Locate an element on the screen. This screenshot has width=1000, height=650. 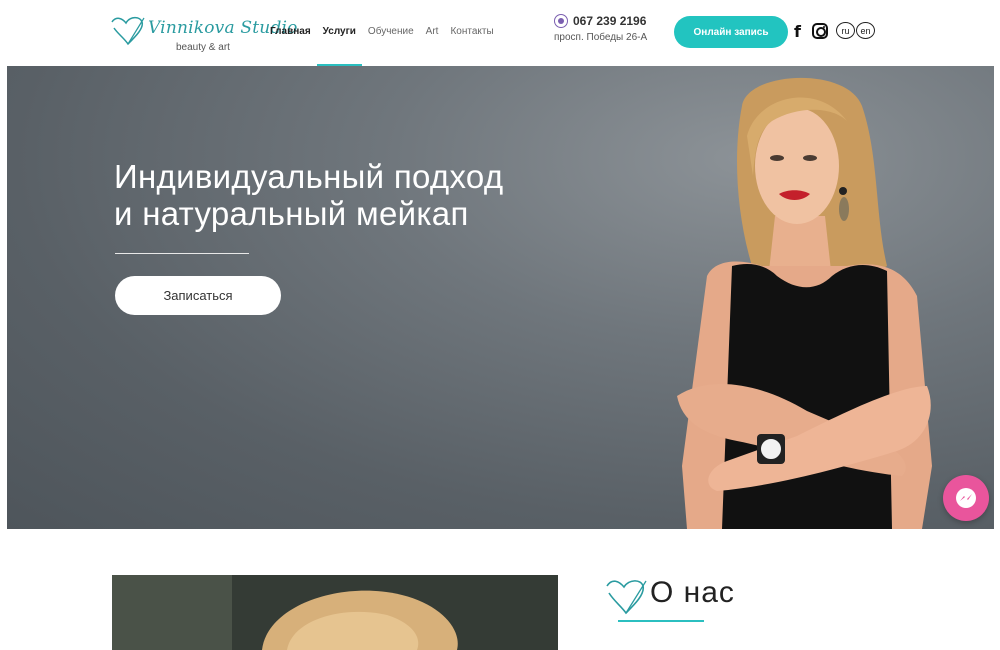
nav-item-home: Главная is located at coordinates (290, 46).